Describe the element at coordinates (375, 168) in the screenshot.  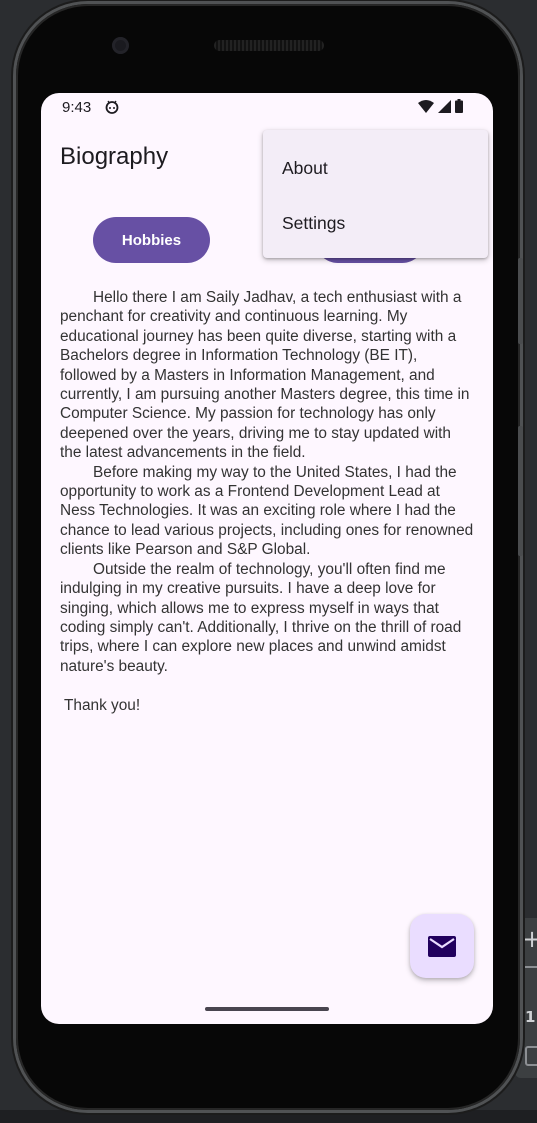
I see `menu-item-about: About` at that location.